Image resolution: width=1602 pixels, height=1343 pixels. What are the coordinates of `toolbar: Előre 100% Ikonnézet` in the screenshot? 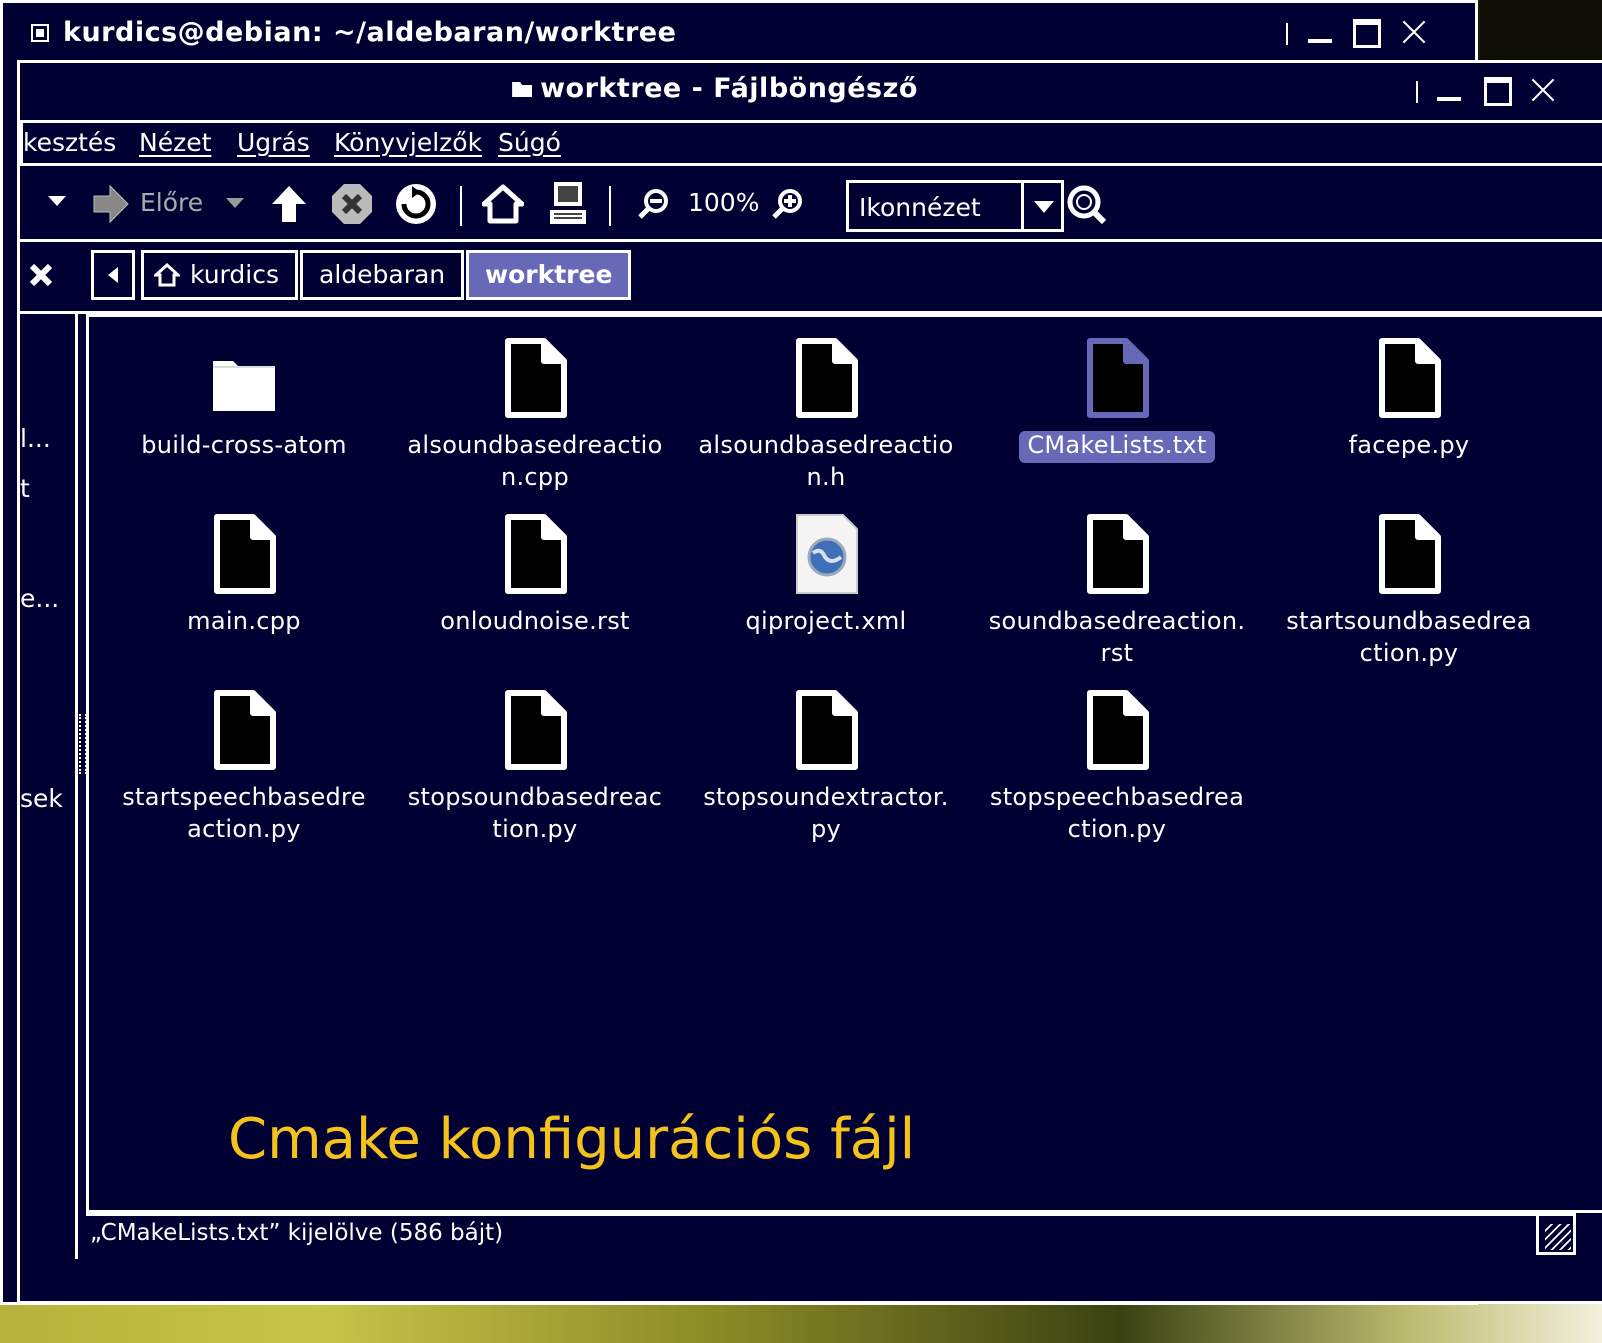 It's located at (811, 204).